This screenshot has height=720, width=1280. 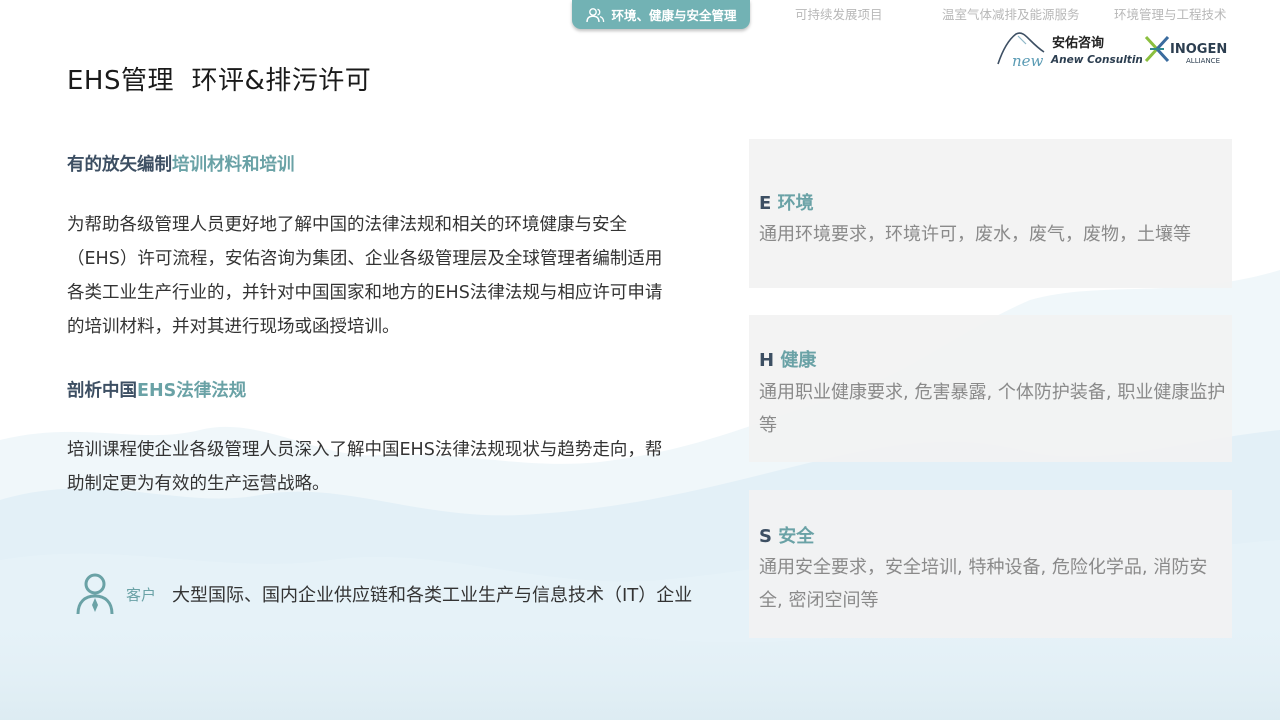 What do you see at coordinates (983, 584) in the screenshot?
I see `card-safety-desc: 通用安全要求，安全培训, 特种设备, 危险化学品, 消防安全, 密闭空间等` at bounding box center [983, 584].